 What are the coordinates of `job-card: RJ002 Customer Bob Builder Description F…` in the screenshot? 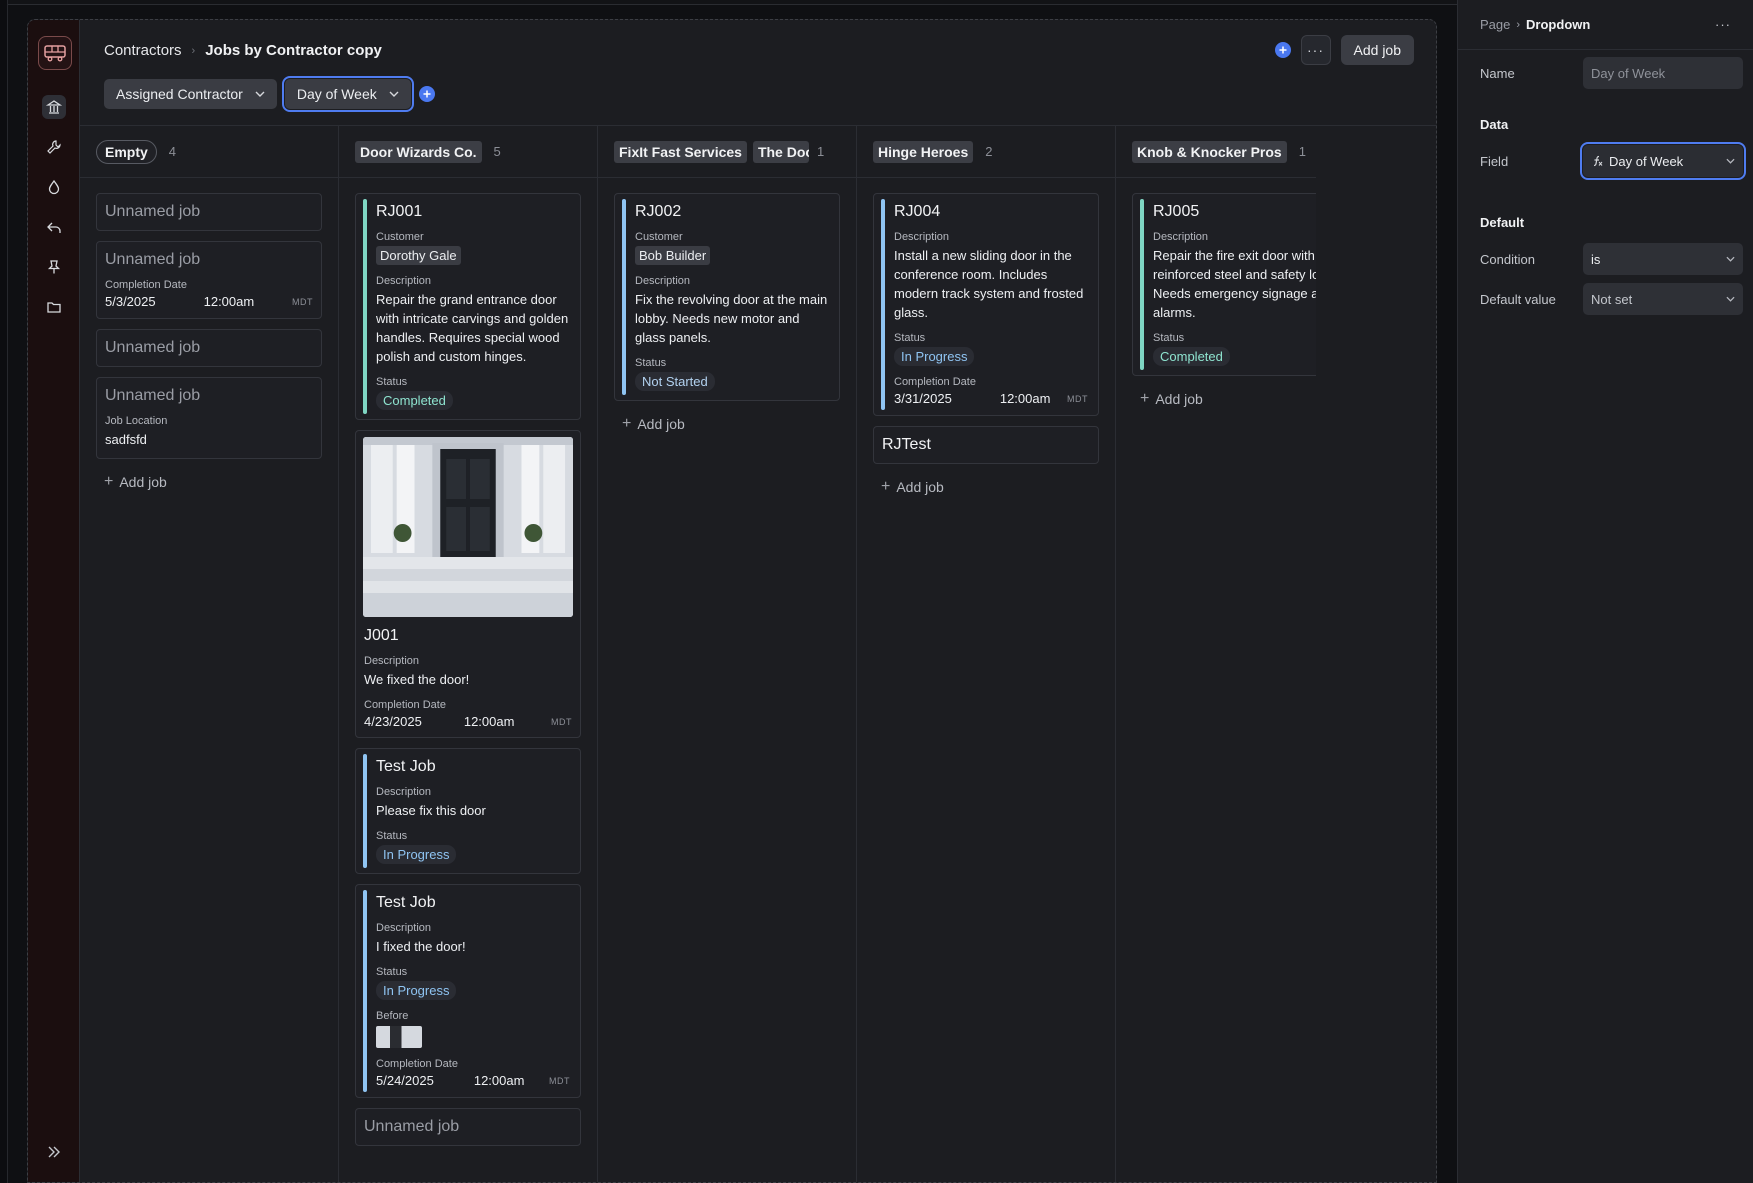 It's located at (727, 297).